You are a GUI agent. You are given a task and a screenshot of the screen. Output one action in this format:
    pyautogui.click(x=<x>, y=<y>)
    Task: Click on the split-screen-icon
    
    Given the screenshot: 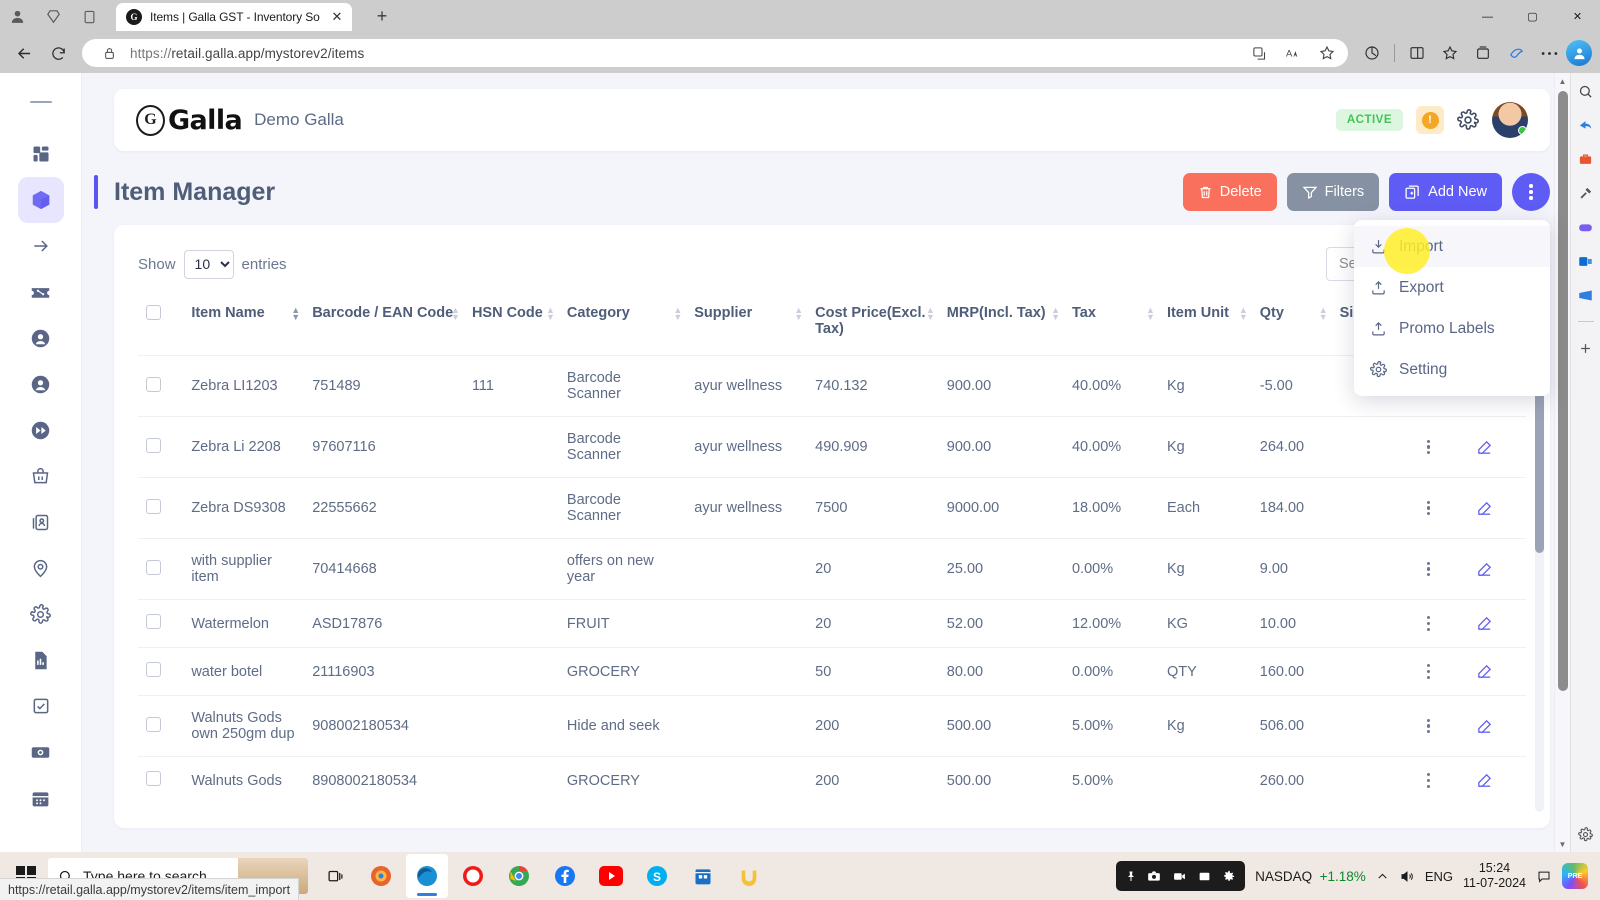 What is the action you would take?
    pyautogui.click(x=1417, y=53)
    